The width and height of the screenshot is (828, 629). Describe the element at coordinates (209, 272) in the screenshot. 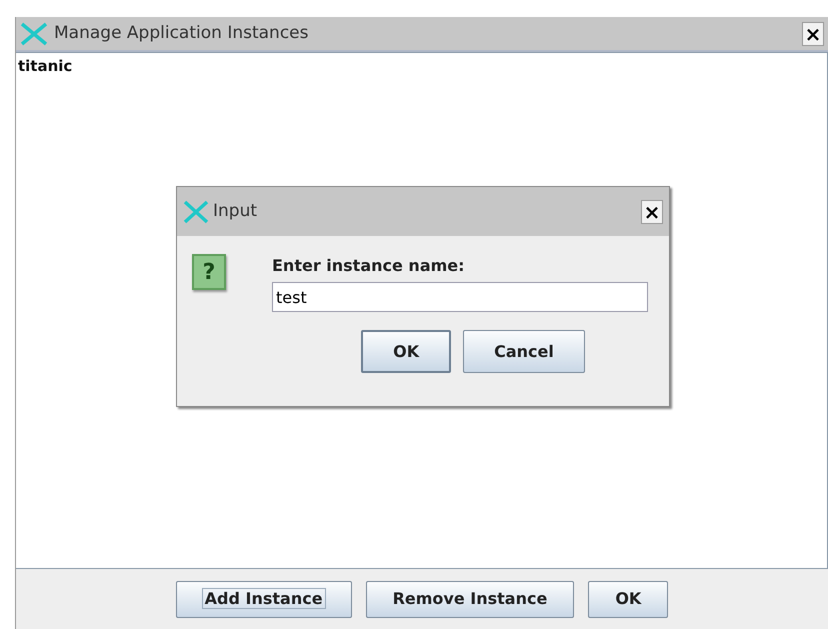

I see `question-icon: ?` at that location.